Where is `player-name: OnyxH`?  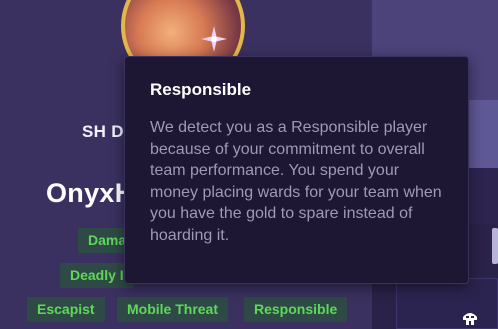
player-name: OnyxH is located at coordinates (90, 193).